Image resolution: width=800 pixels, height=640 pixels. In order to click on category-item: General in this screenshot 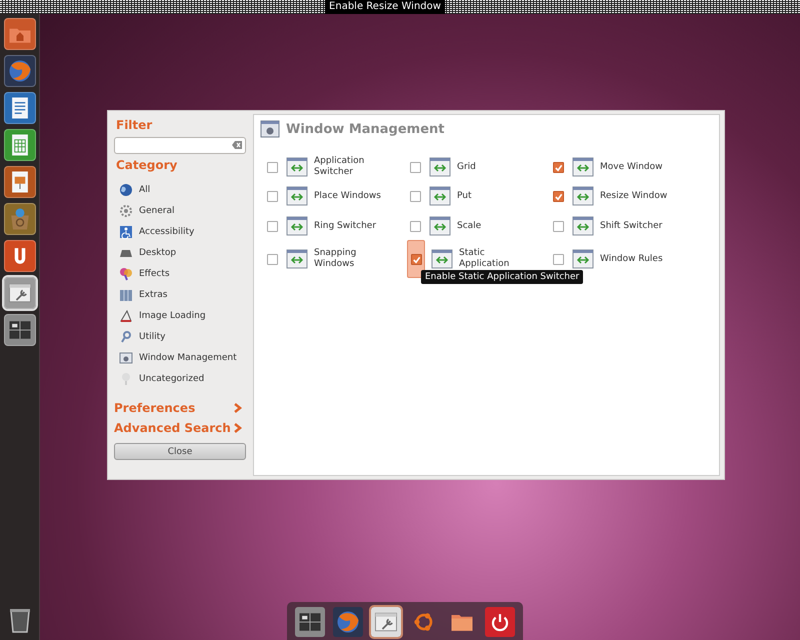, I will do `click(182, 211)`.